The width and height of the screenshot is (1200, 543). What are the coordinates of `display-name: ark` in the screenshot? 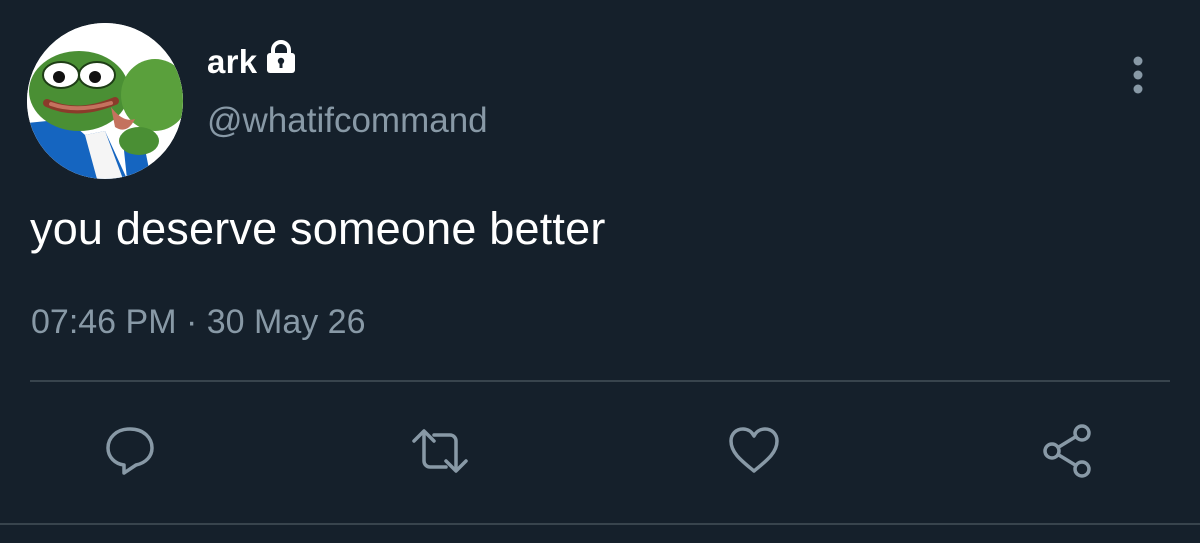 It's located at (232, 62).